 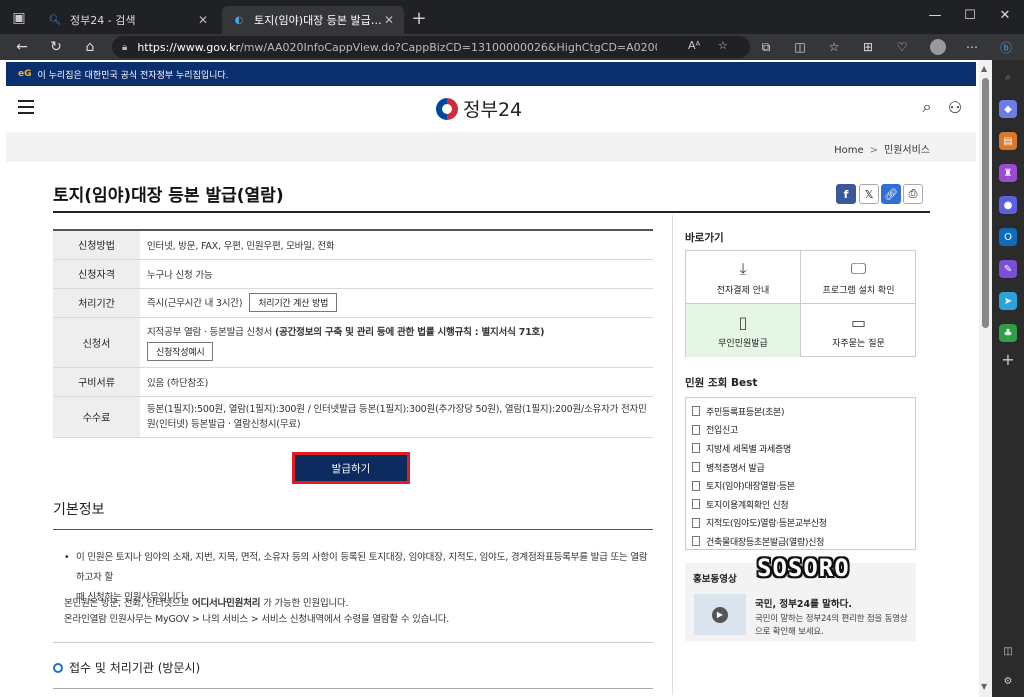 What do you see at coordinates (180, 351) in the screenshot?
I see `form-example-button: 신청작성예시` at bounding box center [180, 351].